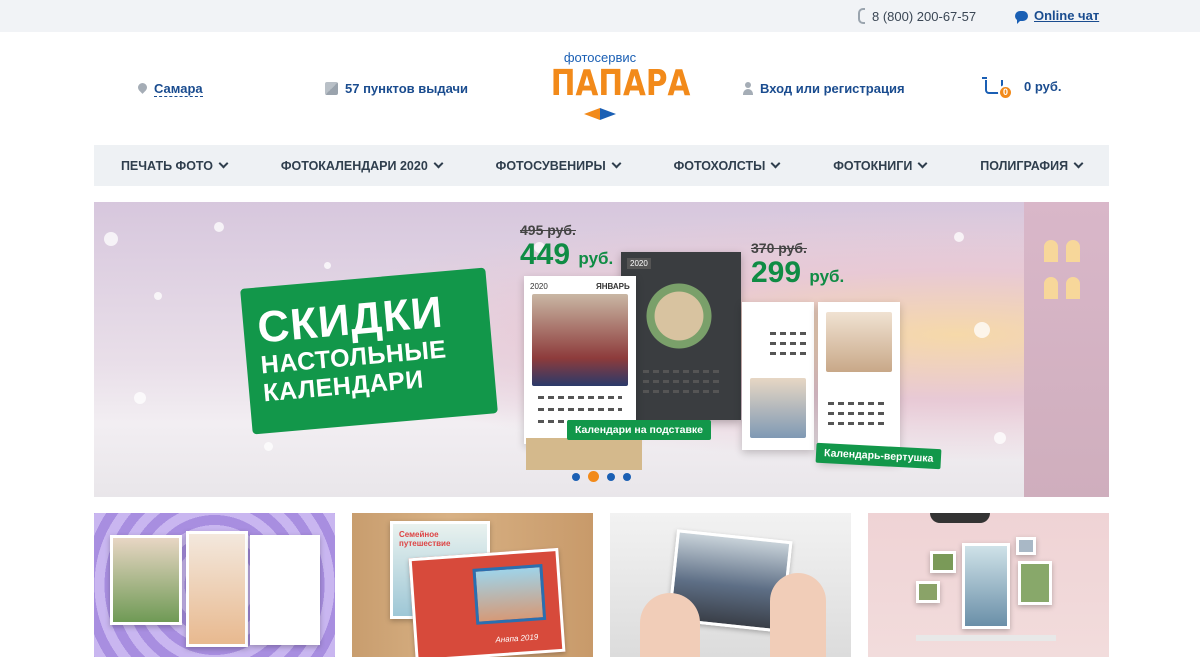 This screenshot has height=664, width=1200. Describe the element at coordinates (639, 430) in the screenshot. I see `offer1-label: Календари на подставке` at that location.